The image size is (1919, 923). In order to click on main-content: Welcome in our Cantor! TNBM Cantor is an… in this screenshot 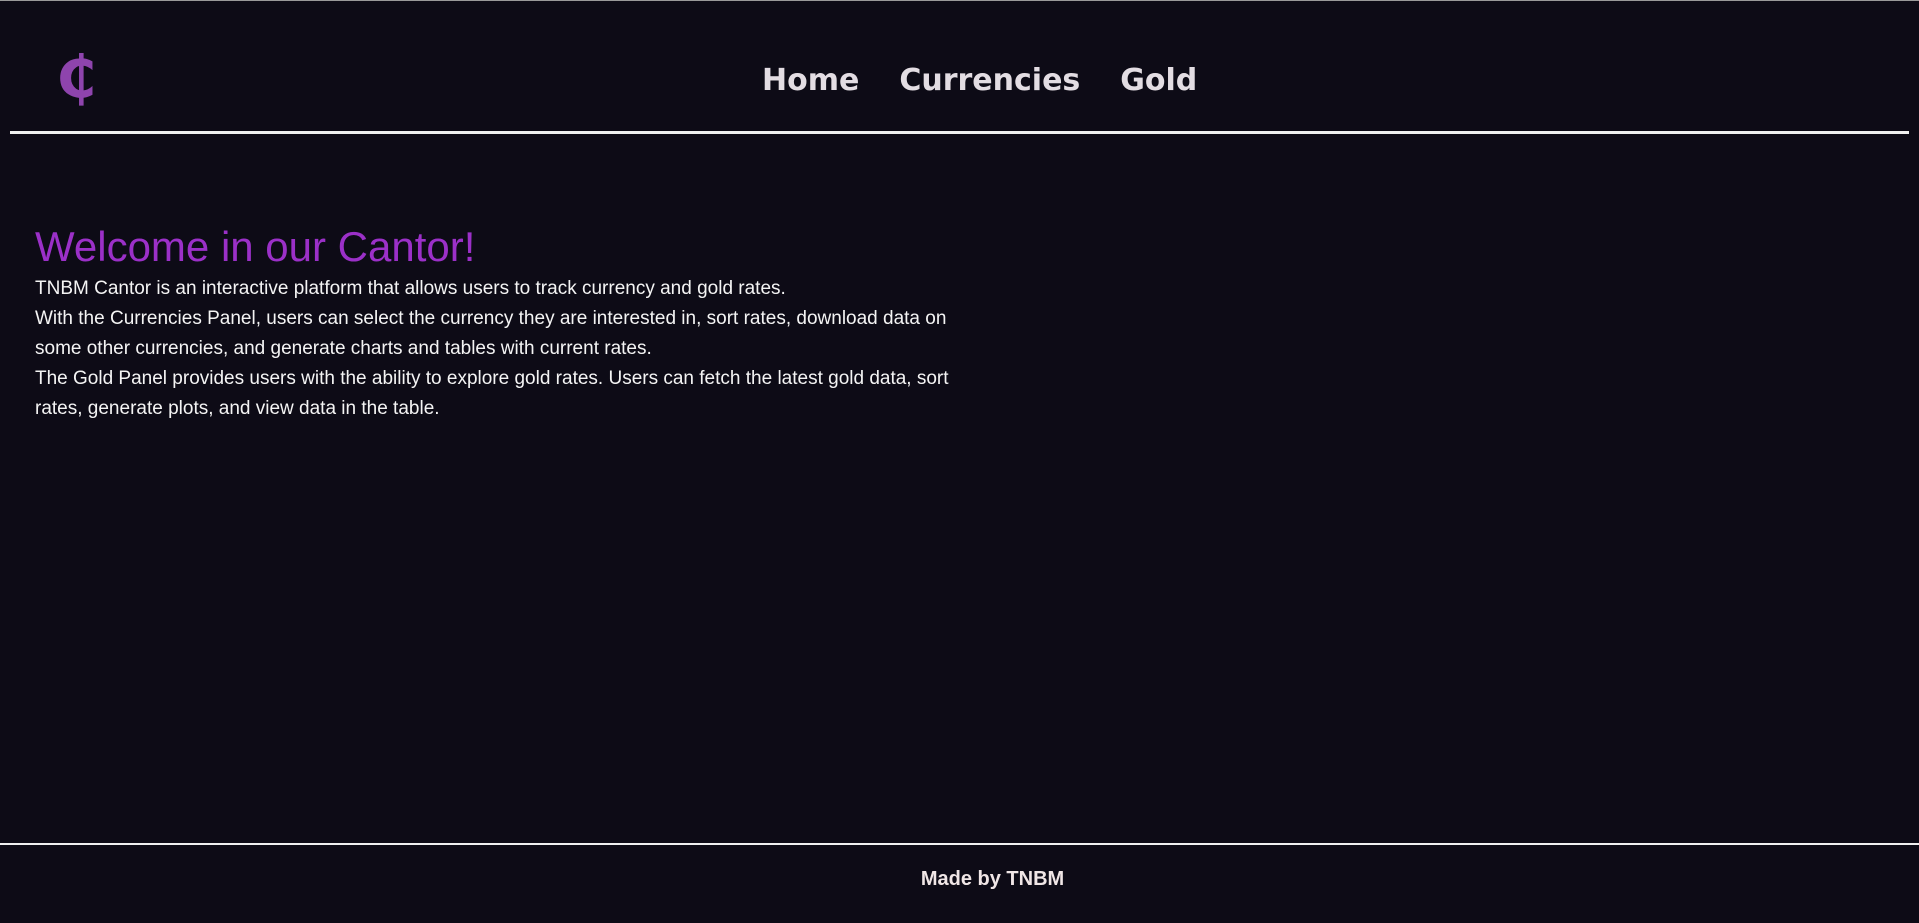, I will do `click(535, 322)`.